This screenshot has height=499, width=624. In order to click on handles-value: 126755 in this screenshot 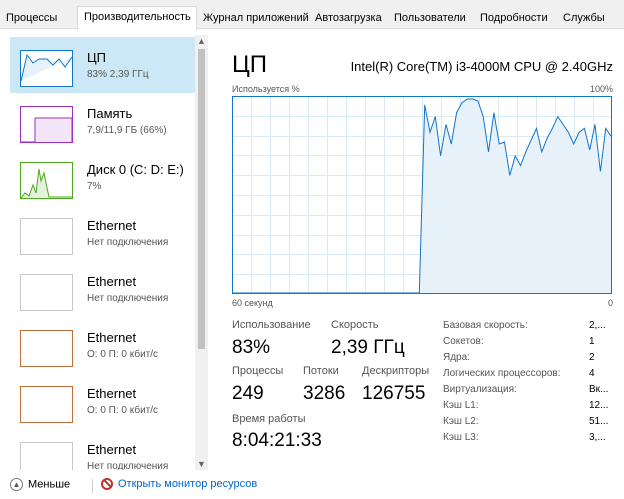, I will do `click(394, 393)`.